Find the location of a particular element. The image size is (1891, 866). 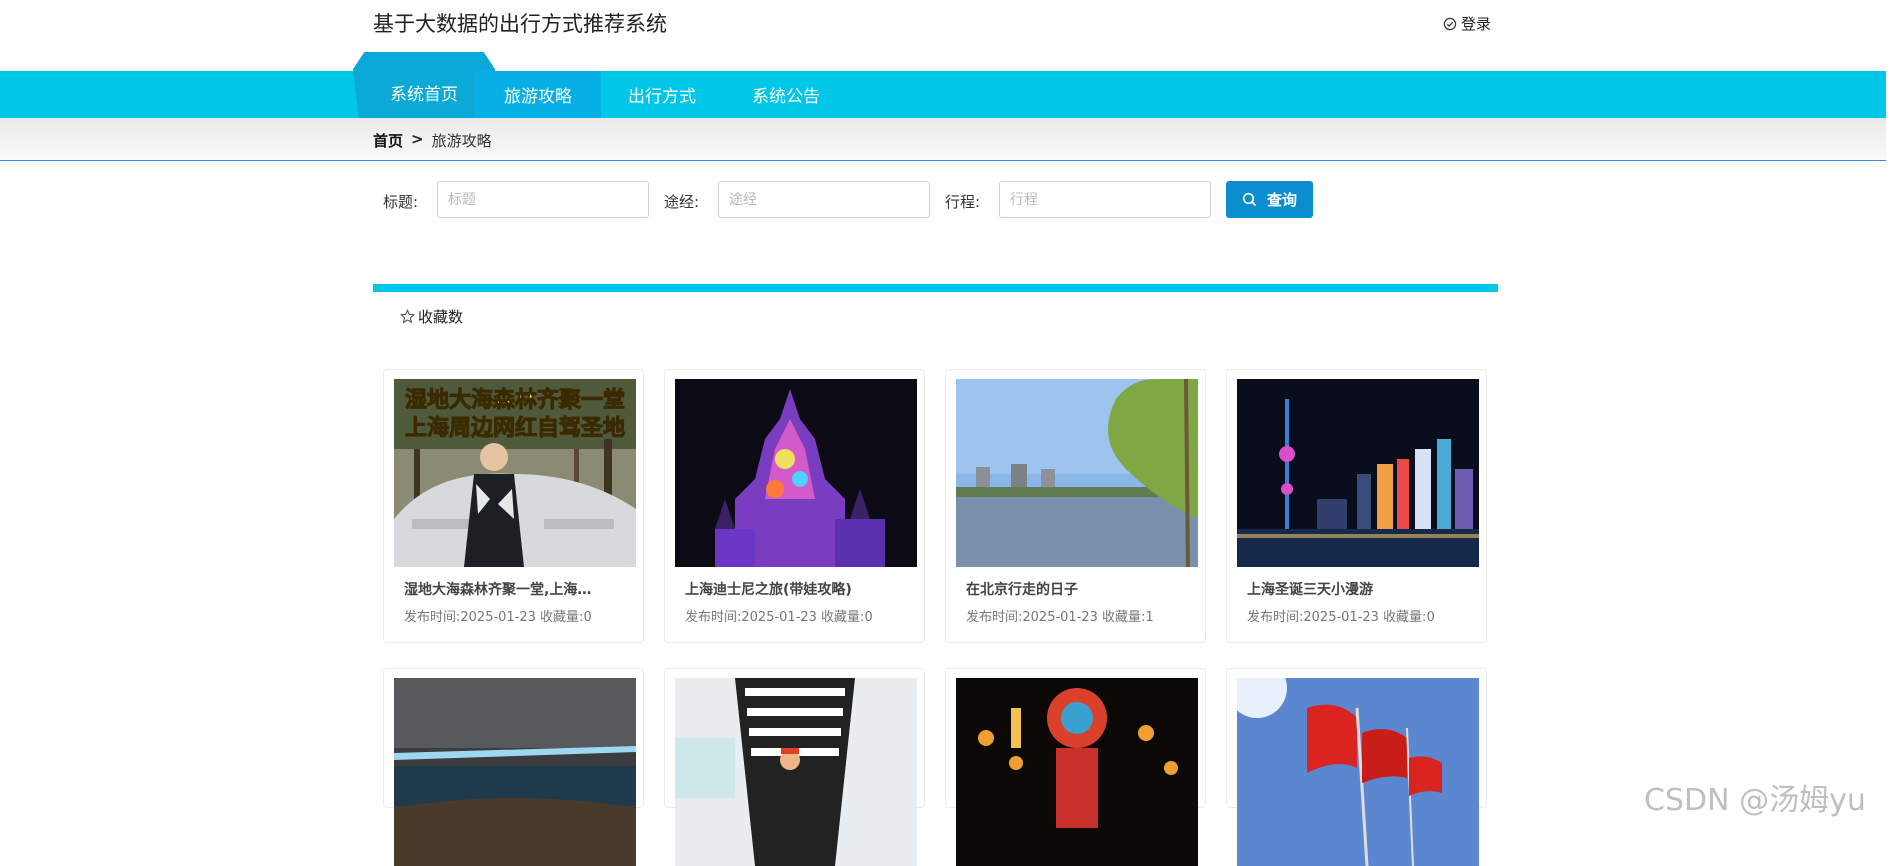

nav-item-travel-guides: 旅游攻略 is located at coordinates (538, 94).